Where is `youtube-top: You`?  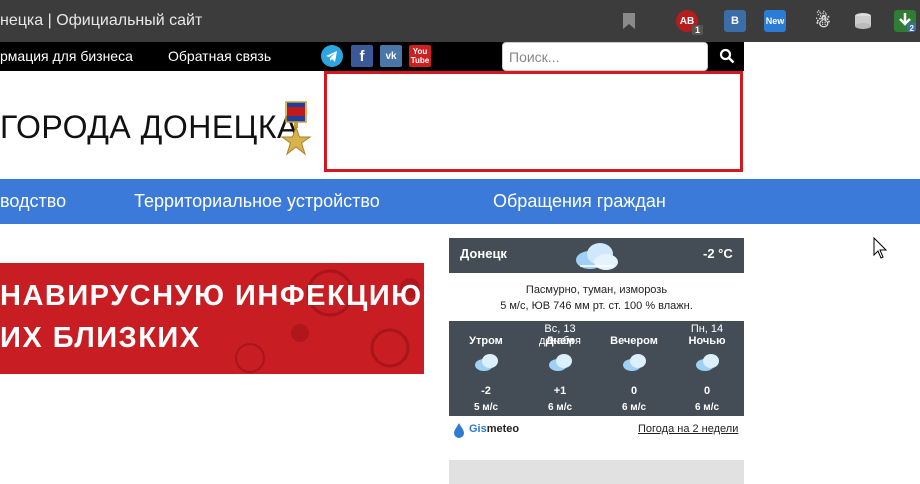
youtube-top: You is located at coordinates (420, 51).